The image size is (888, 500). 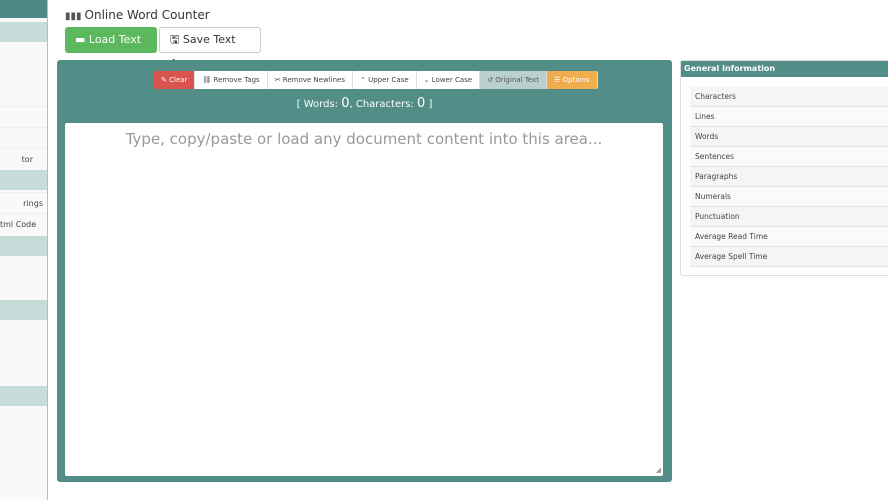 I want to click on sidebar-item: tml Code, so click(x=23, y=223).